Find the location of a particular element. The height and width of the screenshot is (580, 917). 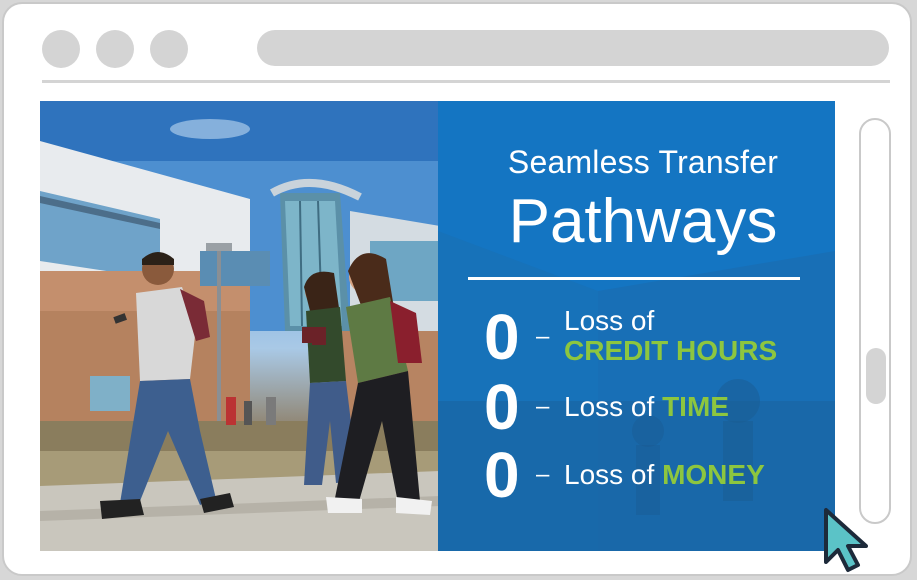

window-minimize-button is located at coordinates (115, 49).